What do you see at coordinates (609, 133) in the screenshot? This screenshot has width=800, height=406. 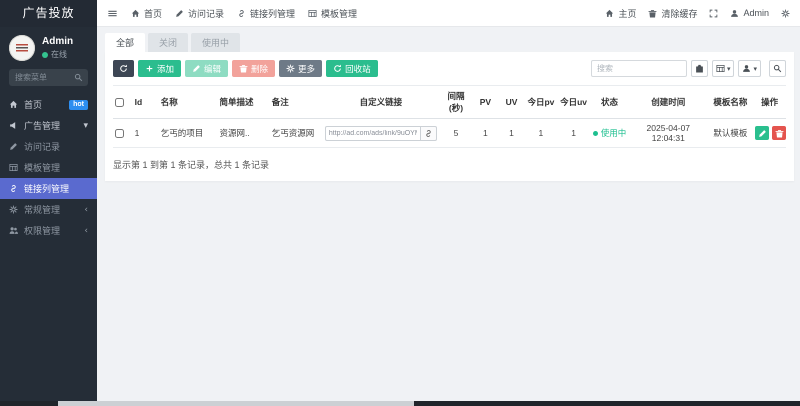 I see `status-badge: 使用中` at bounding box center [609, 133].